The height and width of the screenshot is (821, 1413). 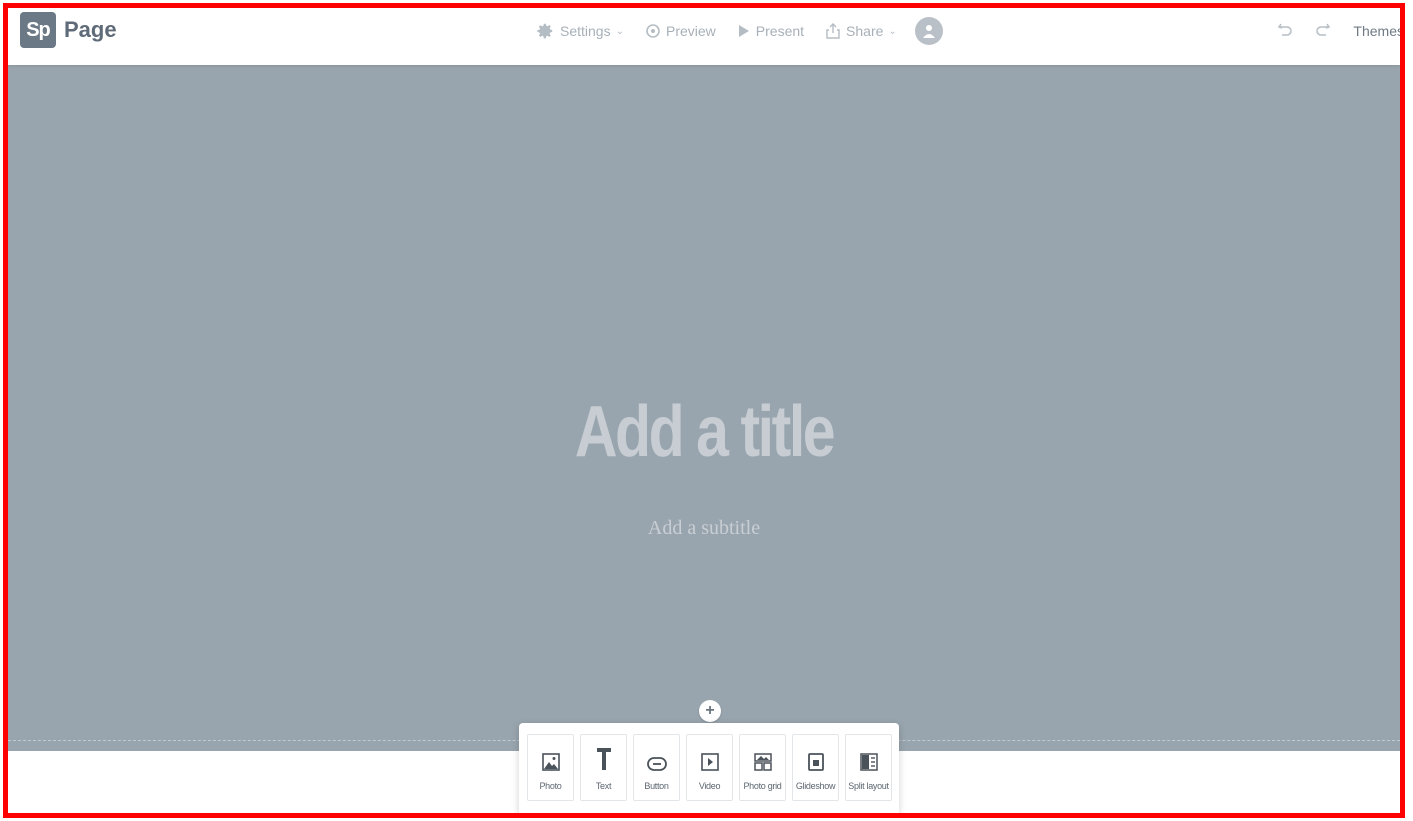 I want to click on themes-button: Themes, so click(x=1376, y=31).